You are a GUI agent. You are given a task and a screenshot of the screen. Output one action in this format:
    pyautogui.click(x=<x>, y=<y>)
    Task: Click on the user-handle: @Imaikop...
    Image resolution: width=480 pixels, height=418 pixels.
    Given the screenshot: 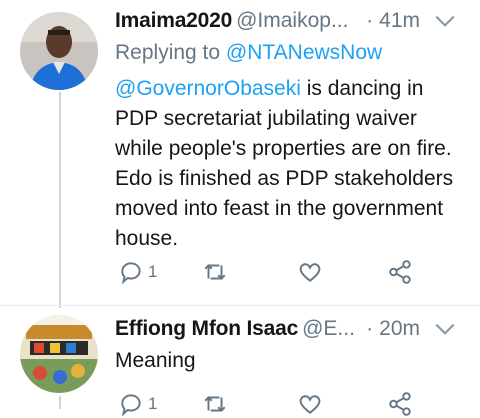 What is the action you would take?
    pyautogui.click(x=292, y=20)
    